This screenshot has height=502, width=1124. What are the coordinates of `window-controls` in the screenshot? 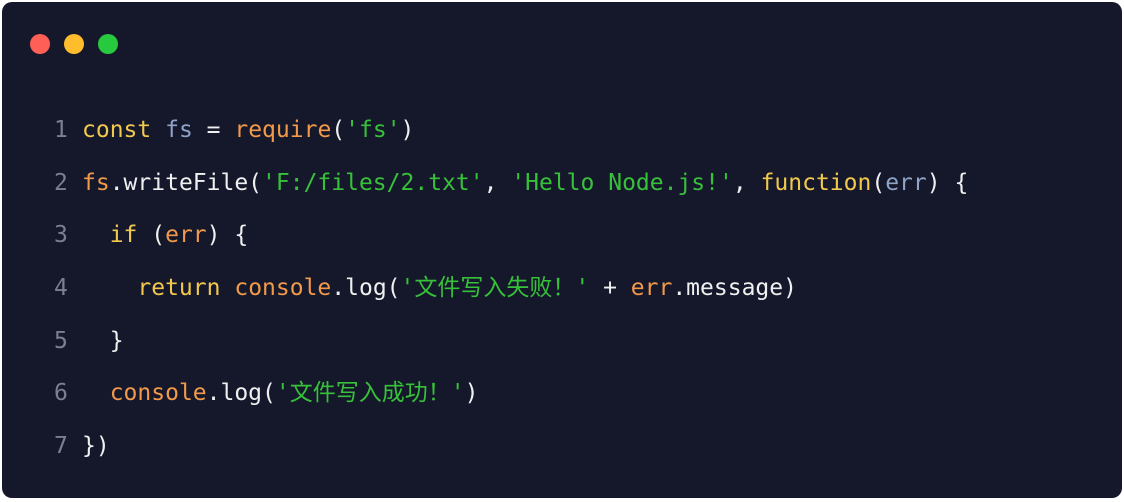 It's located at (74, 44).